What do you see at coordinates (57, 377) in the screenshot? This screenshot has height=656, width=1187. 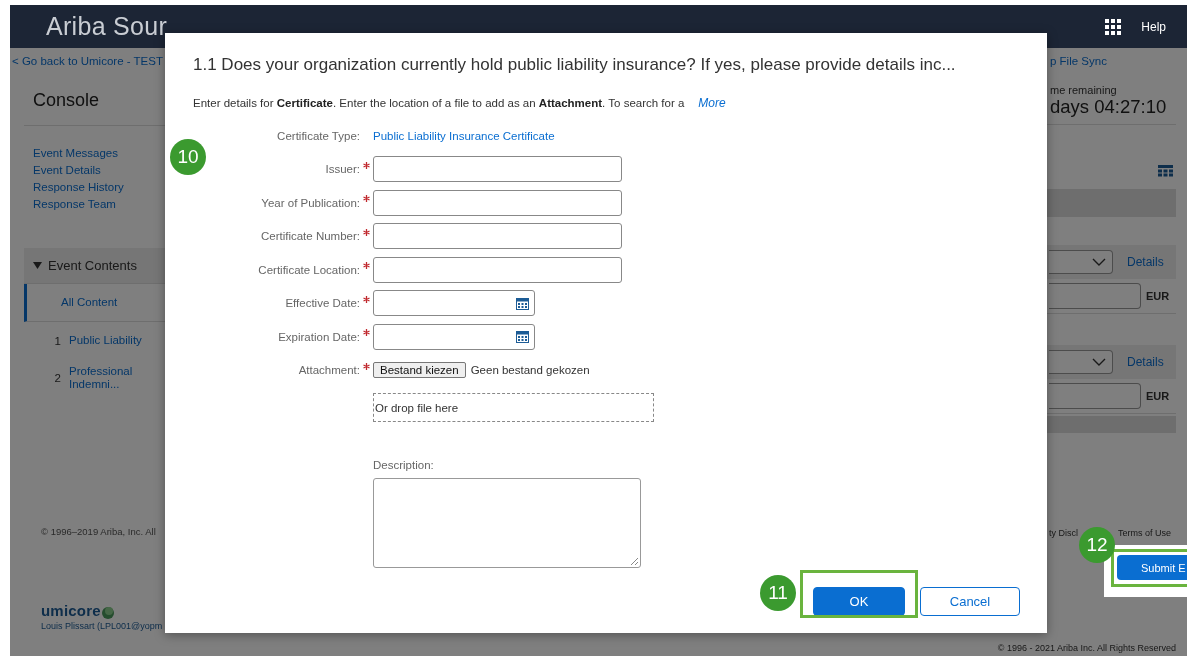 I see `item-number: 2` at bounding box center [57, 377].